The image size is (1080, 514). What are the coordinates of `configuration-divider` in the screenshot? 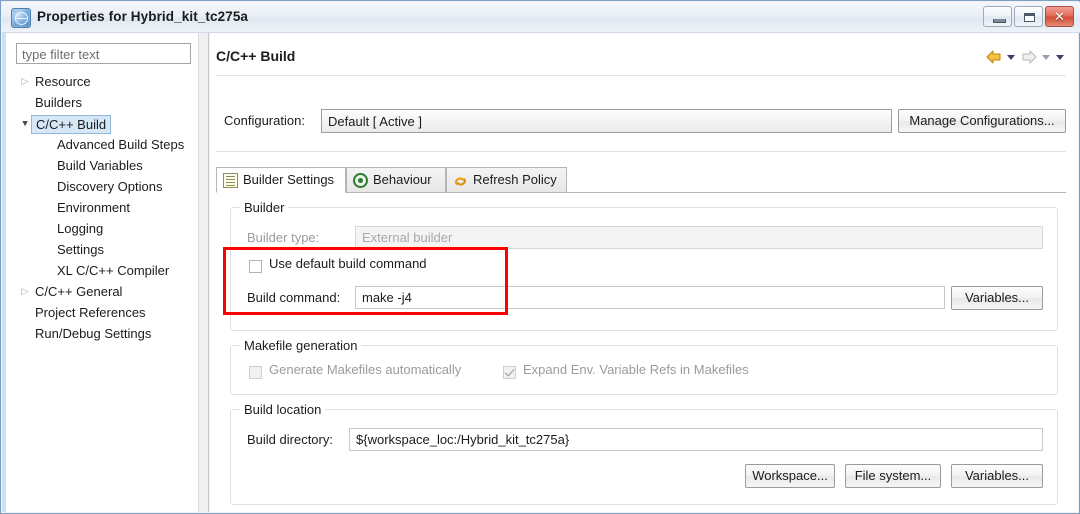 It's located at (641, 151).